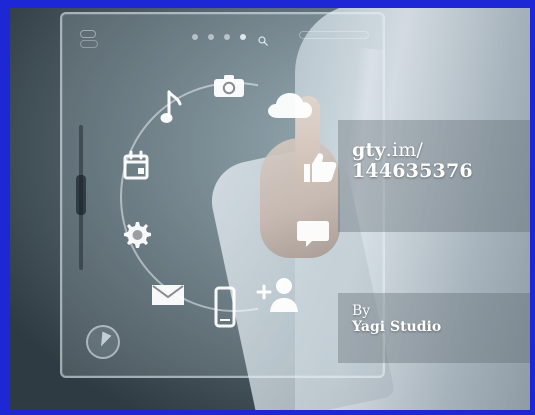 This screenshot has height=415, width=535. I want to click on panel-topbar, so click(224, 37).